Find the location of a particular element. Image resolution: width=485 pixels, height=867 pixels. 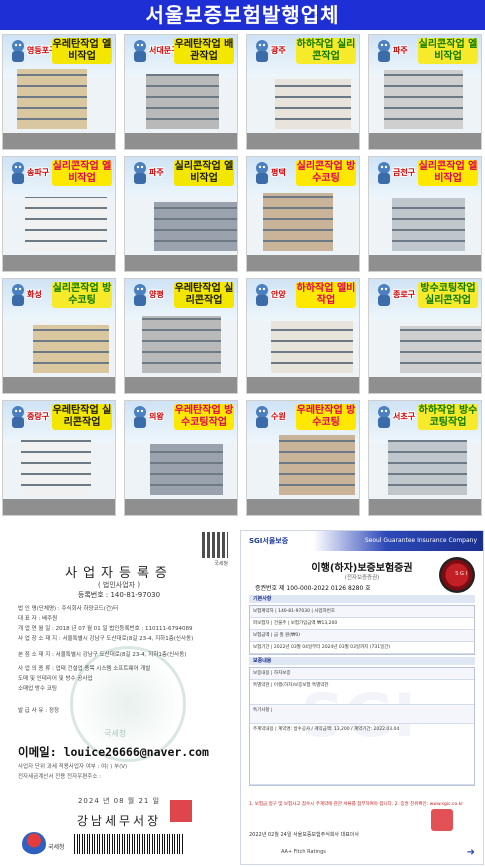

project-photo-tile: 서대문구 우레탄작업 배관작업 is located at coordinates (181, 92).